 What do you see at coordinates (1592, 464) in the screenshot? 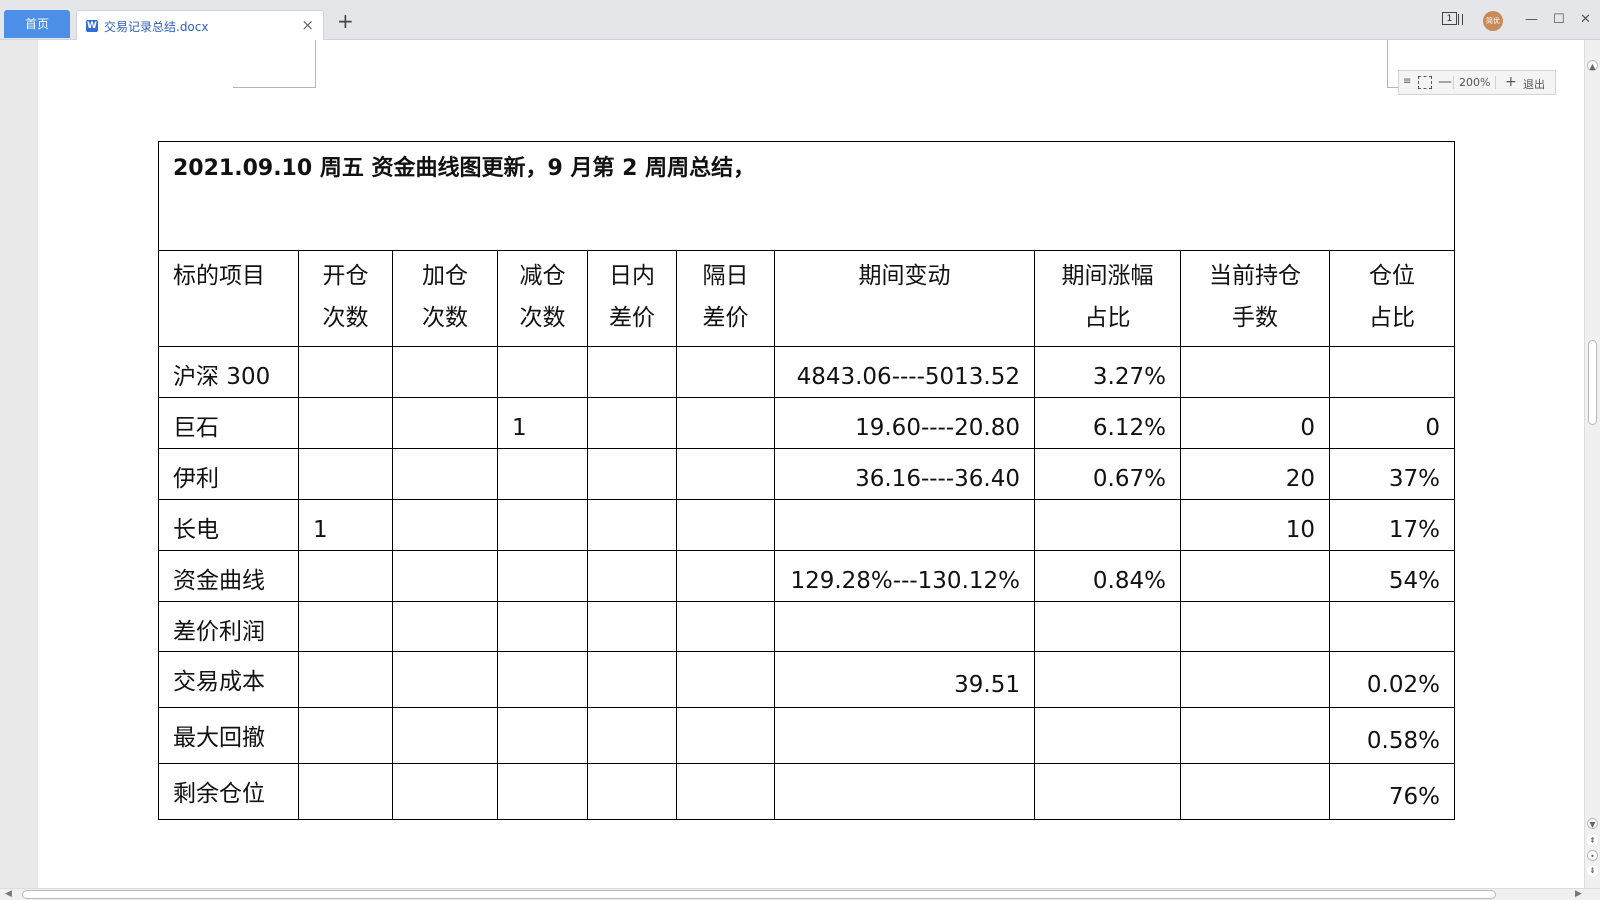
I see `vertical-scrollbar: ▲ ▼ ⇞ • ⇟` at bounding box center [1592, 464].